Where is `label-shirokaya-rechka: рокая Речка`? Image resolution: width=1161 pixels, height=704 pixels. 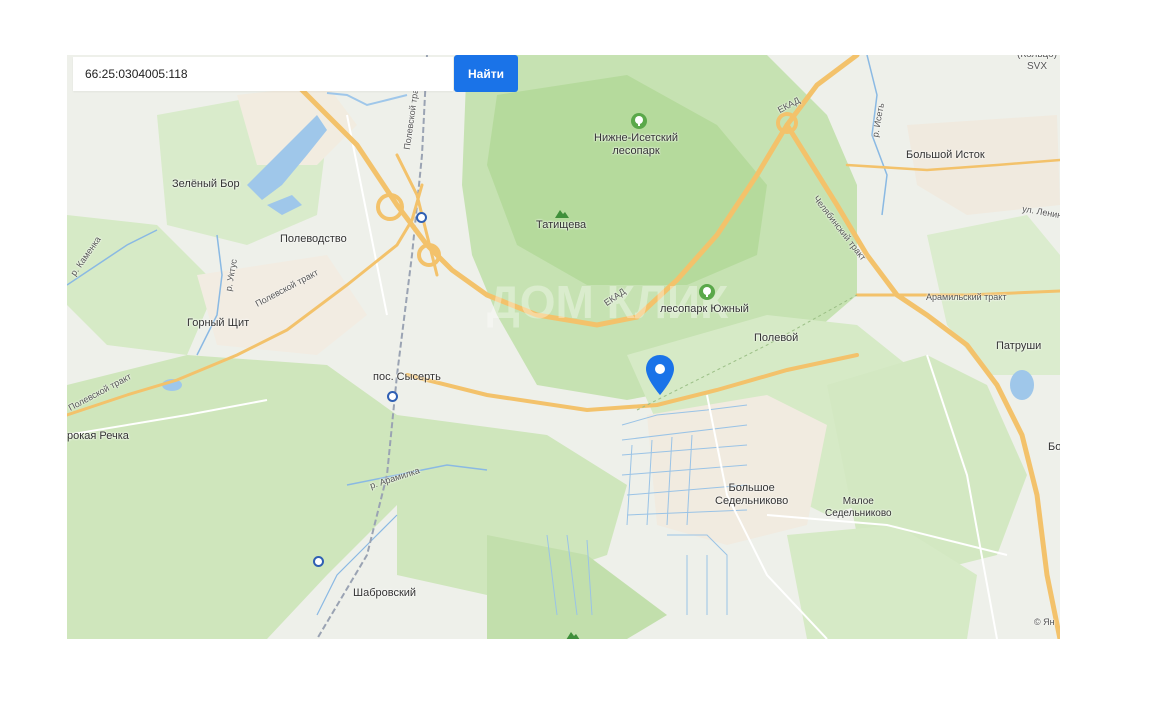 label-shirokaya-rechka: рокая Речка is located at coordinates (98, 436).